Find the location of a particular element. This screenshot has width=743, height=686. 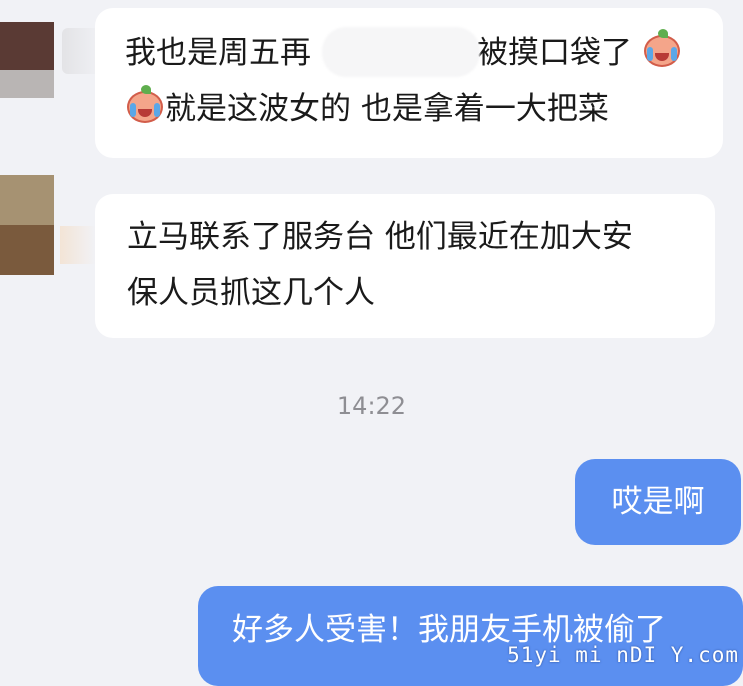

message-text: 立马联系了服务台 他们最近在加大安 is located at coordinates (380, 237).